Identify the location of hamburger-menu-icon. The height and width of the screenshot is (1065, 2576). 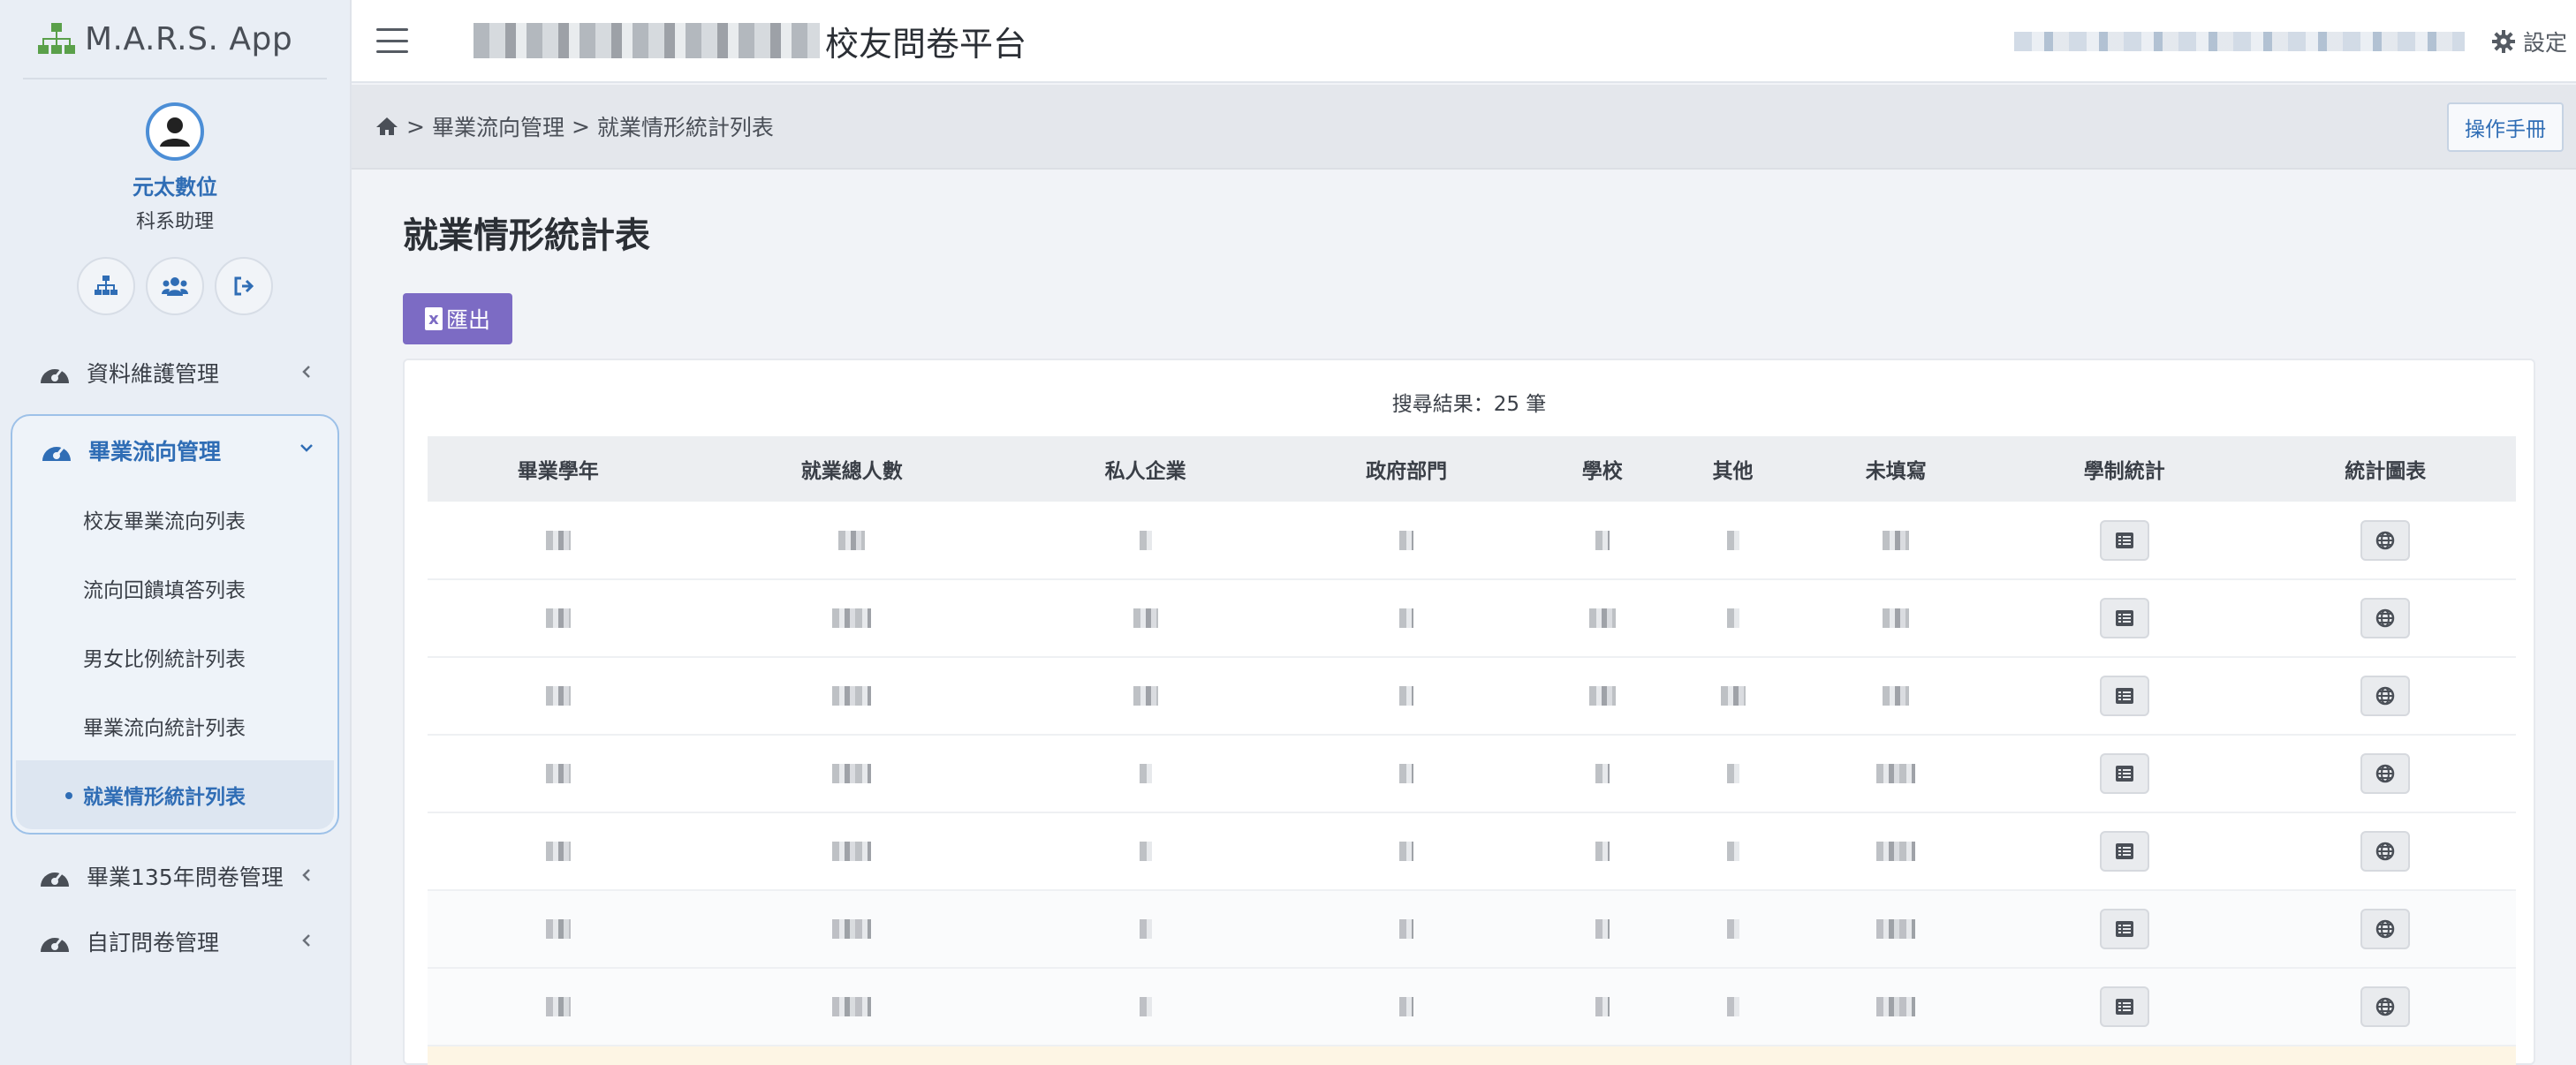
(392, 40).